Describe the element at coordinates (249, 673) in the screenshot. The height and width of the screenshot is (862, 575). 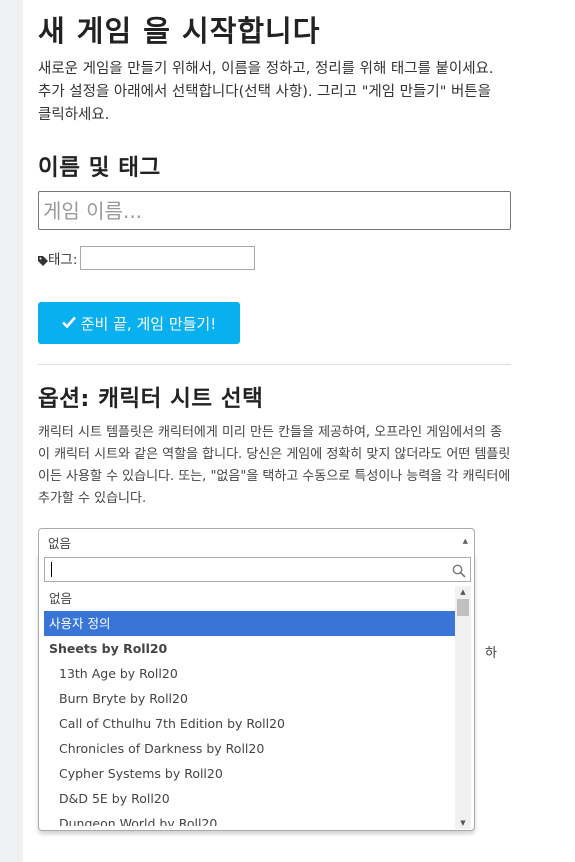
I see `sheet-option: 13th Age by Roll20` at that location.